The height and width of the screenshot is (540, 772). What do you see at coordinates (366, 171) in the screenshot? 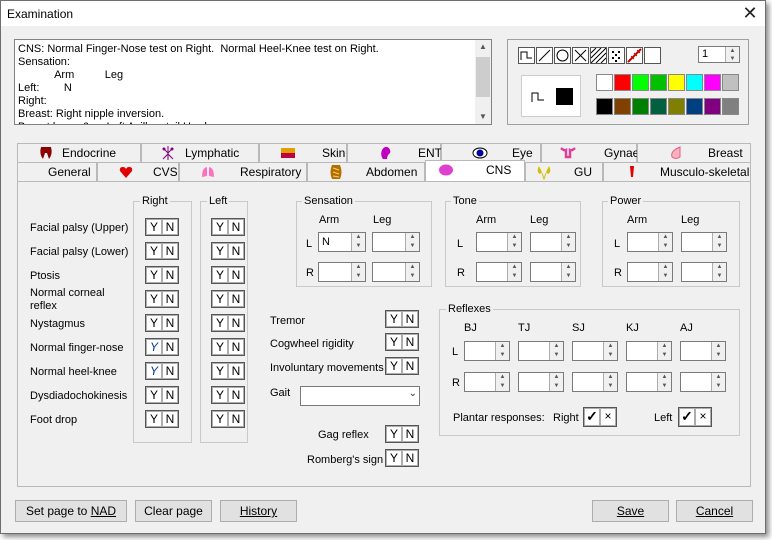
I see `tab-abdomen: Abdomen` at bounding box center [366, 171].